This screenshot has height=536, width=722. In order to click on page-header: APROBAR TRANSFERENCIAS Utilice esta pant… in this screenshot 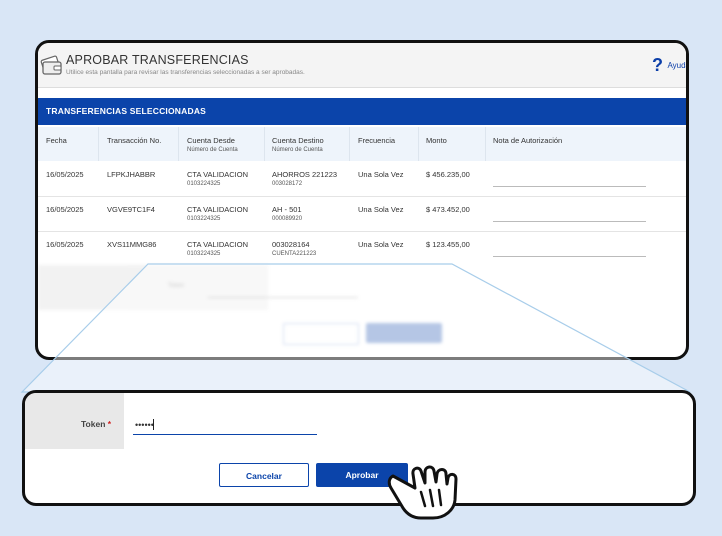, I will do `click(362, 65)`.